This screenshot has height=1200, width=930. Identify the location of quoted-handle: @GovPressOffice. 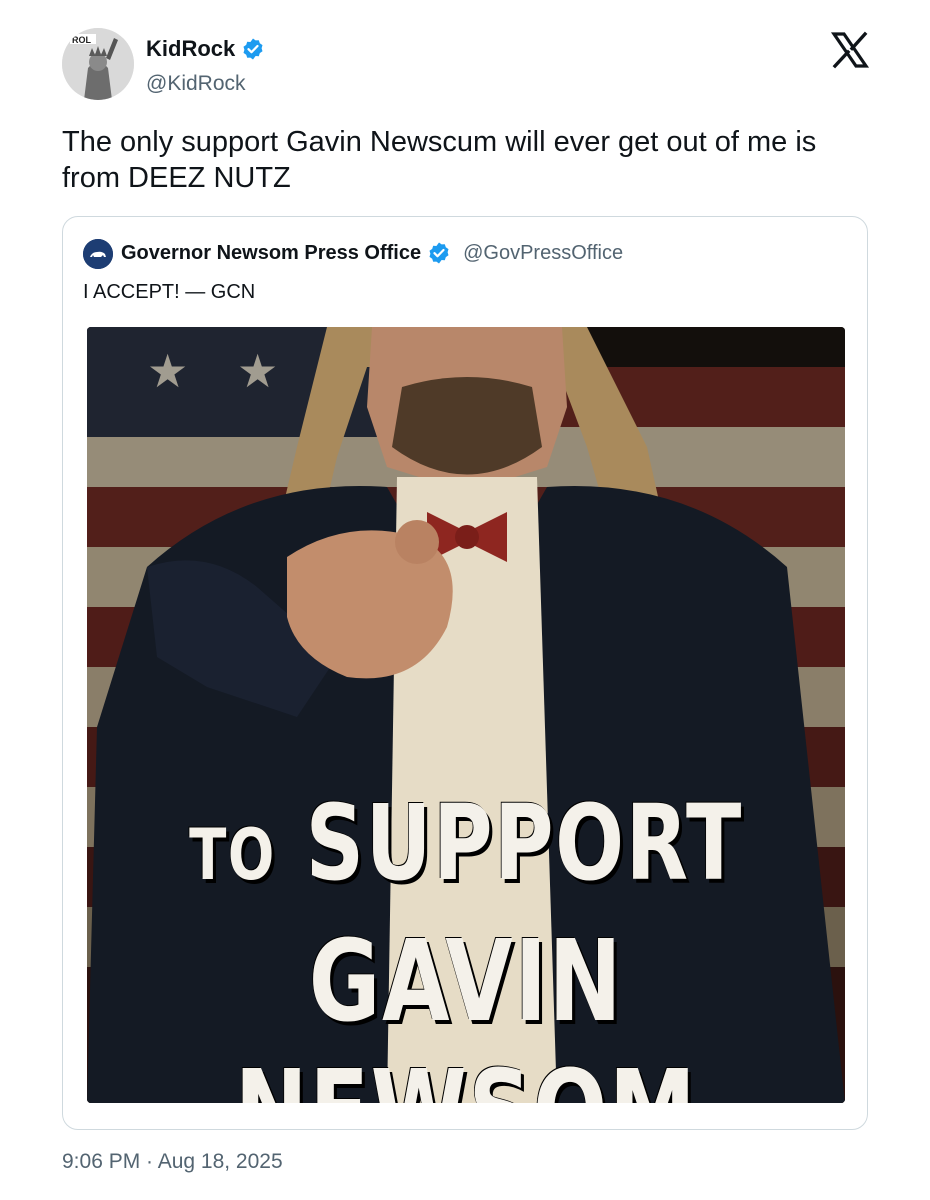
(543, 253).